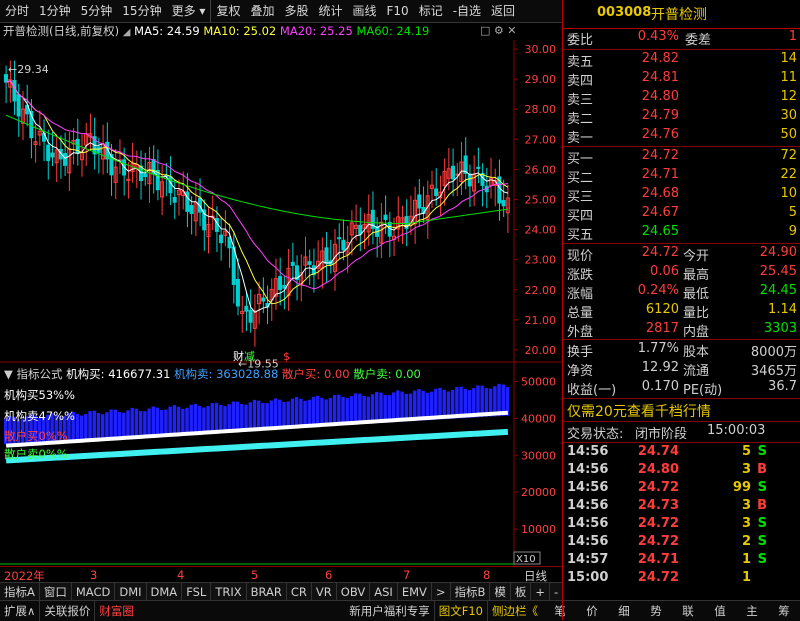 Image resolution: width=800 pixels, height=621 pixels. Describe the element at coordinates (197, 592) in the screenshot. I see `tab-fsl: FSL` at that location.